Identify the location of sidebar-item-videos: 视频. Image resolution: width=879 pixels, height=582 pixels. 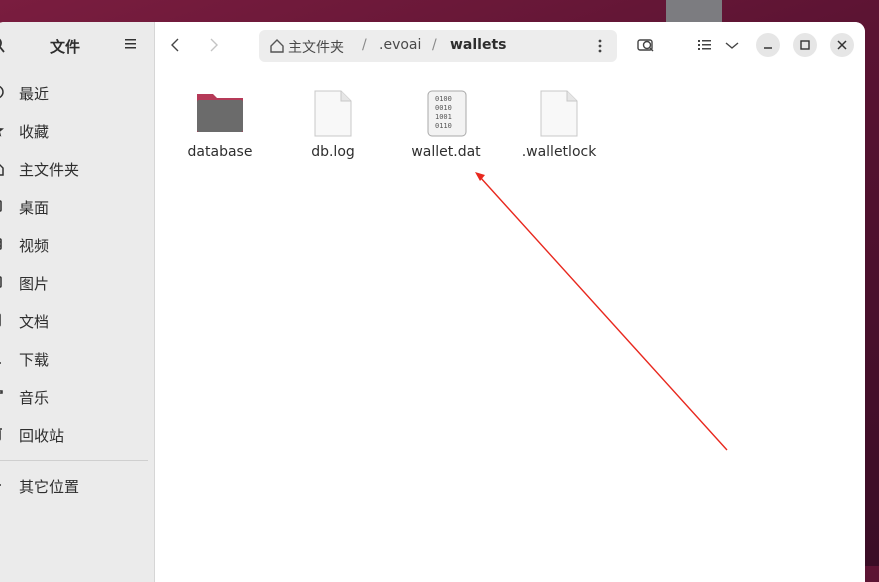
(77, 244).